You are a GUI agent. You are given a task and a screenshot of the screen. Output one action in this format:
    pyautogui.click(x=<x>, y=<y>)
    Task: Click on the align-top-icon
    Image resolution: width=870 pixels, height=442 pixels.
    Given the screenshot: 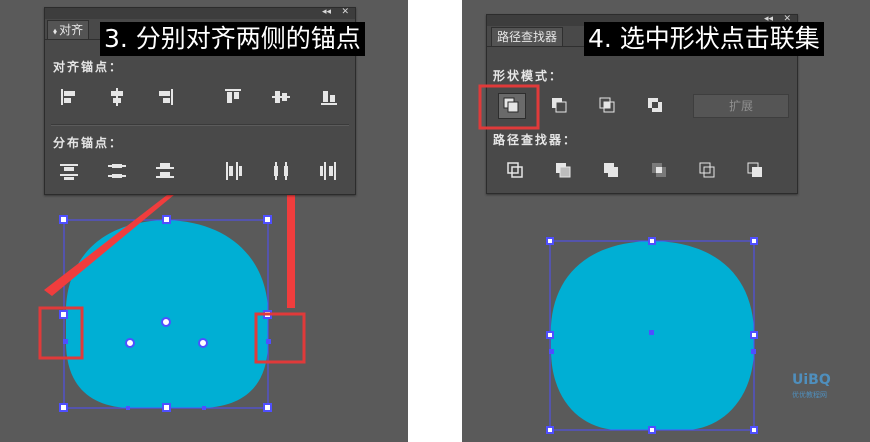 What is the action you would take?
    pyautogui.click(x=233, y=97)
    